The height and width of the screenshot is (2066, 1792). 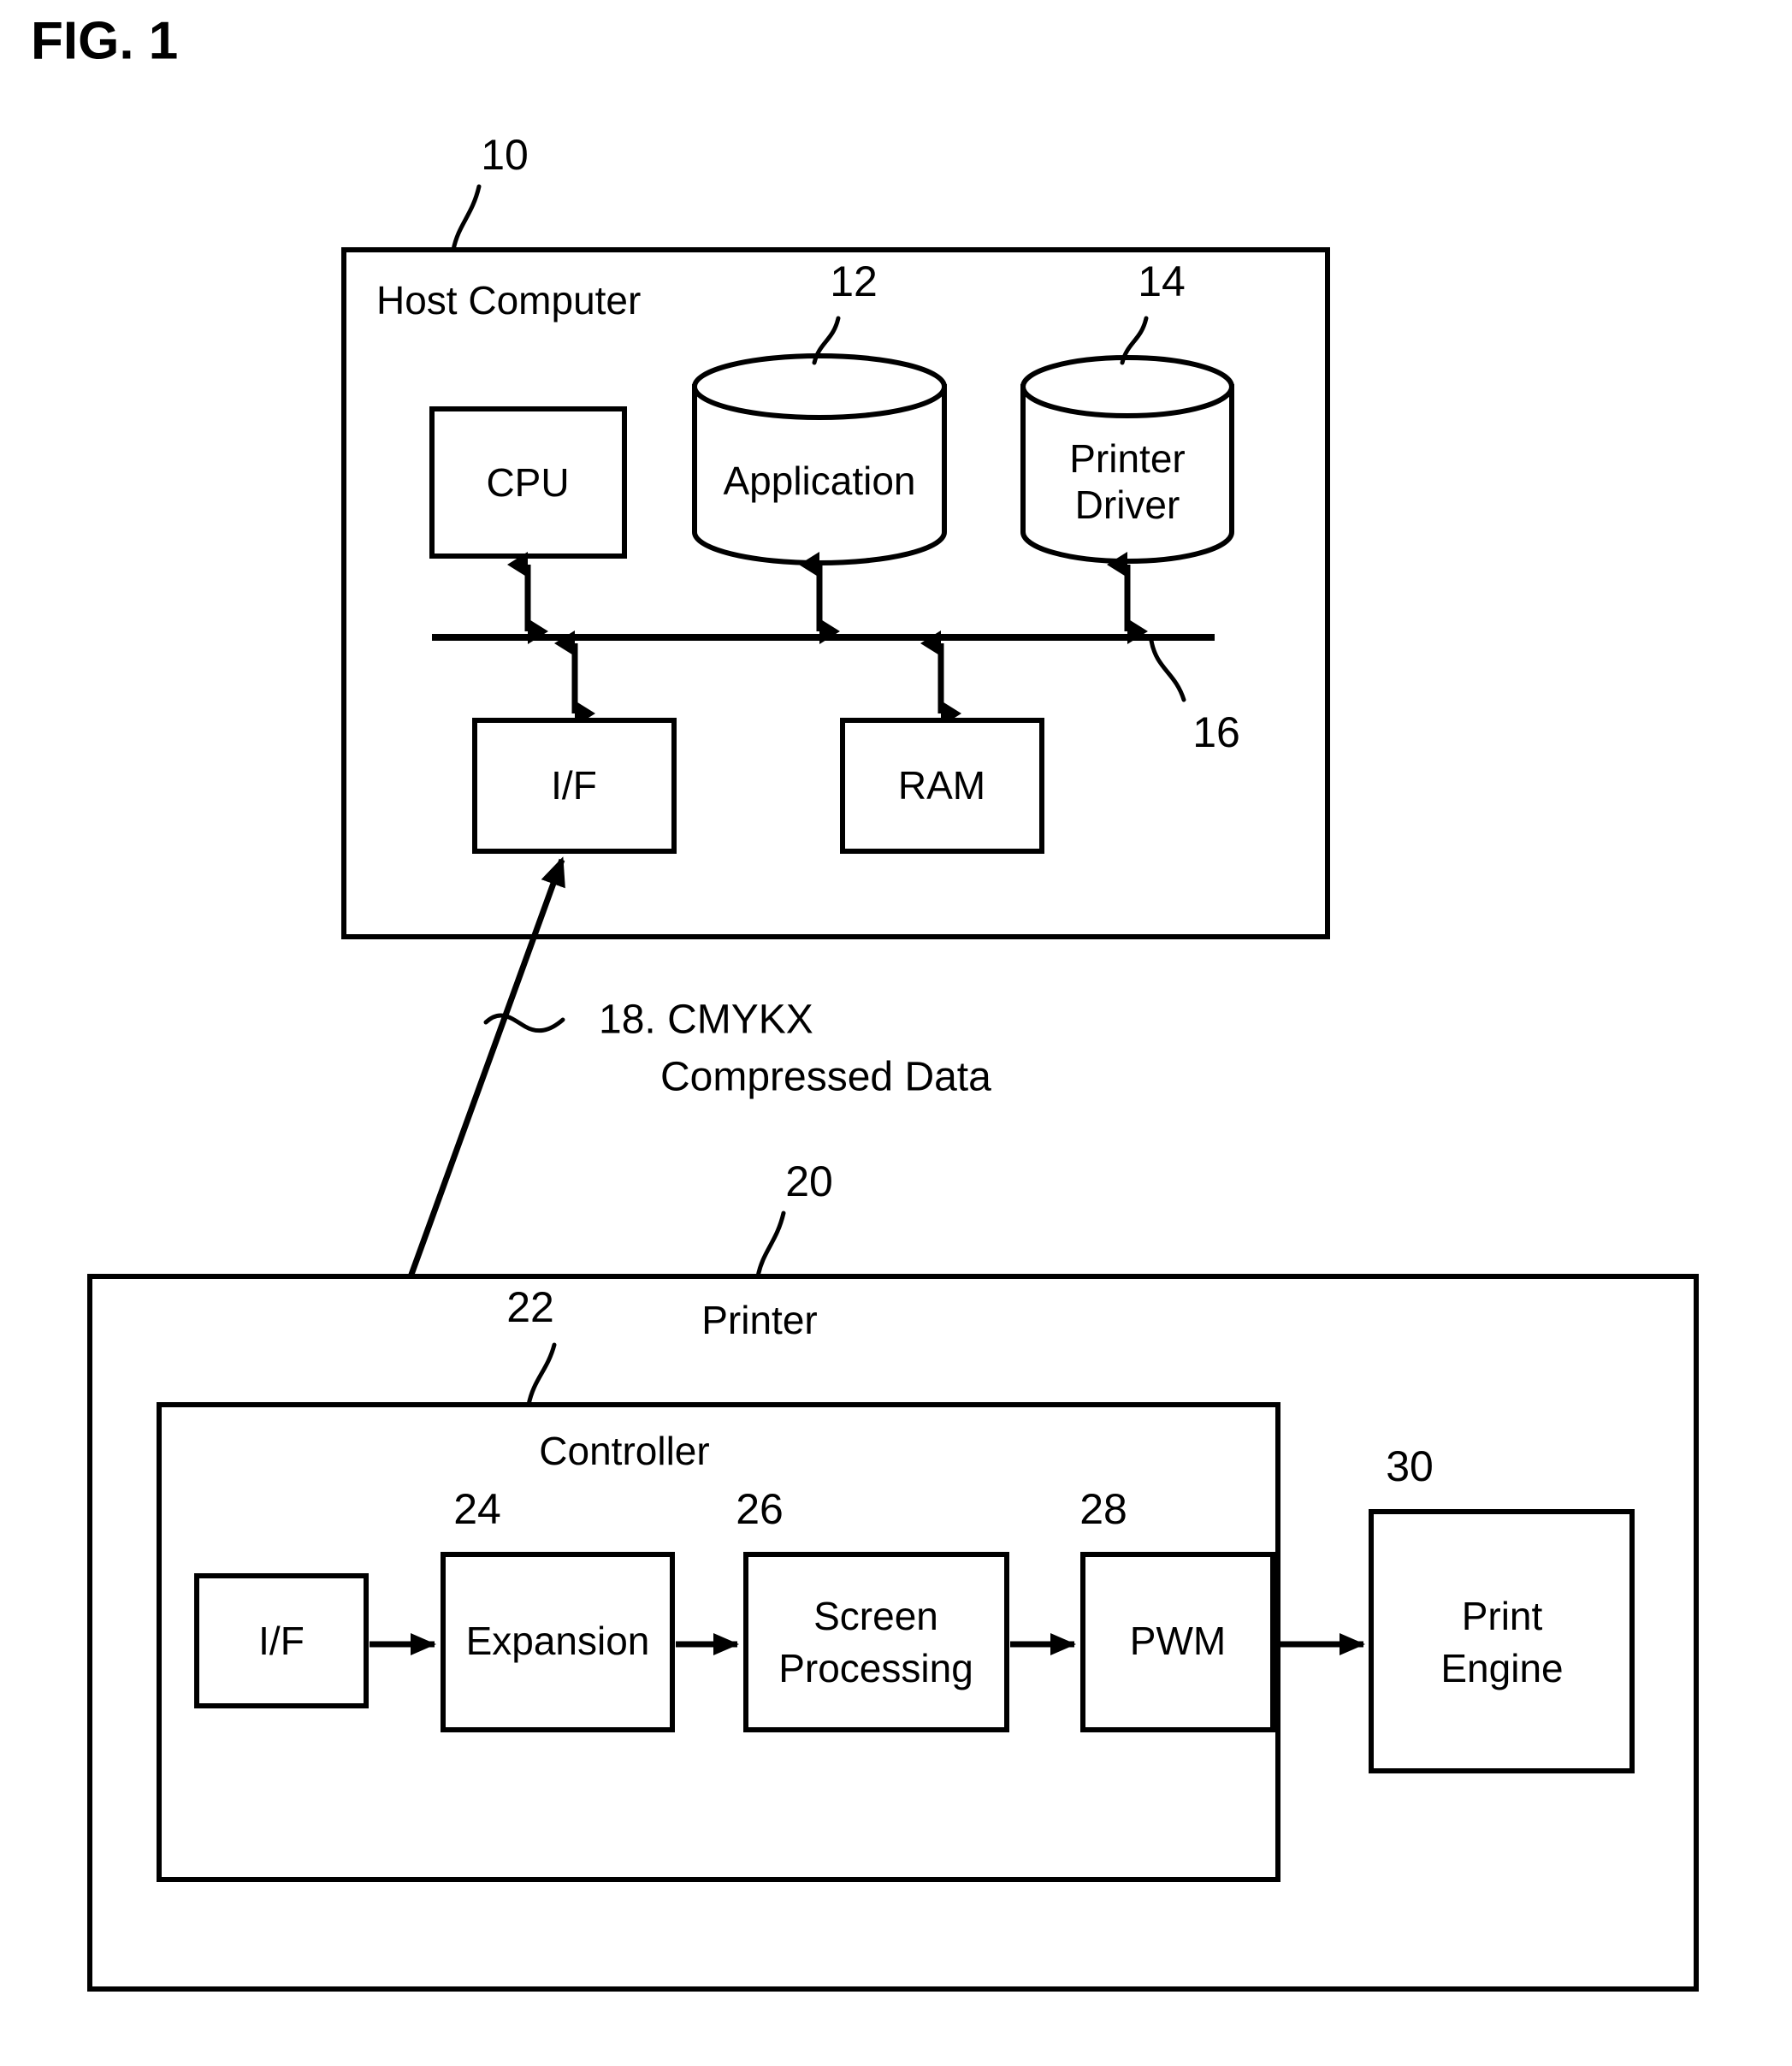 I want to click on screen-processing-ref-number: 26, so click(x=760, y=1509).